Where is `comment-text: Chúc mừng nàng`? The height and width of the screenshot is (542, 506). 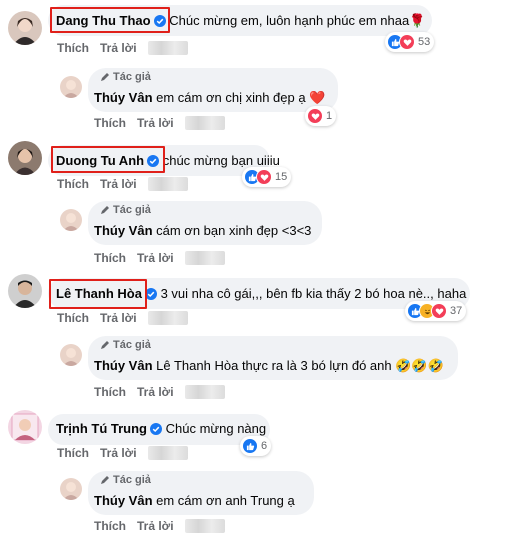
comment-text: Chúc mừng nàng is located at coordinates (216, 428).